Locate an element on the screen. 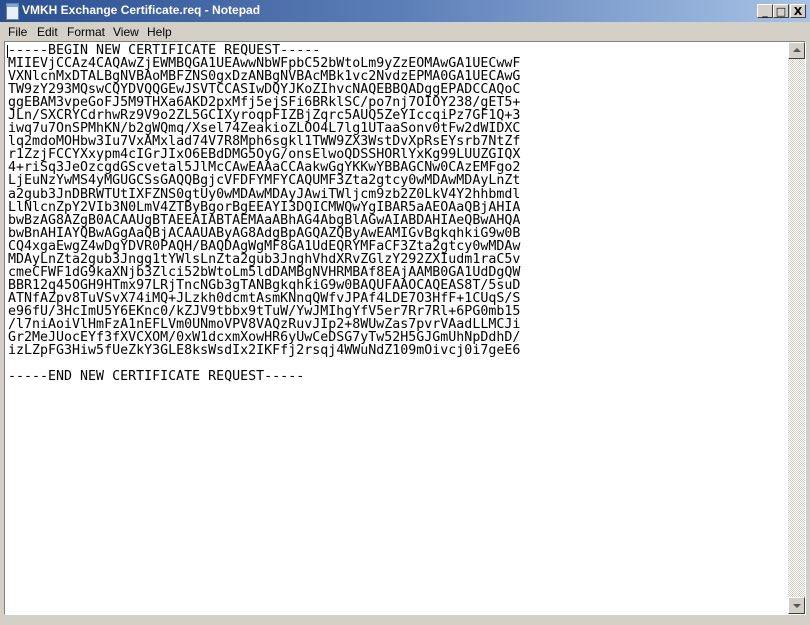 This screenshot has height=625, width=810. scroll-up-button is located at coordinates (796, 50).